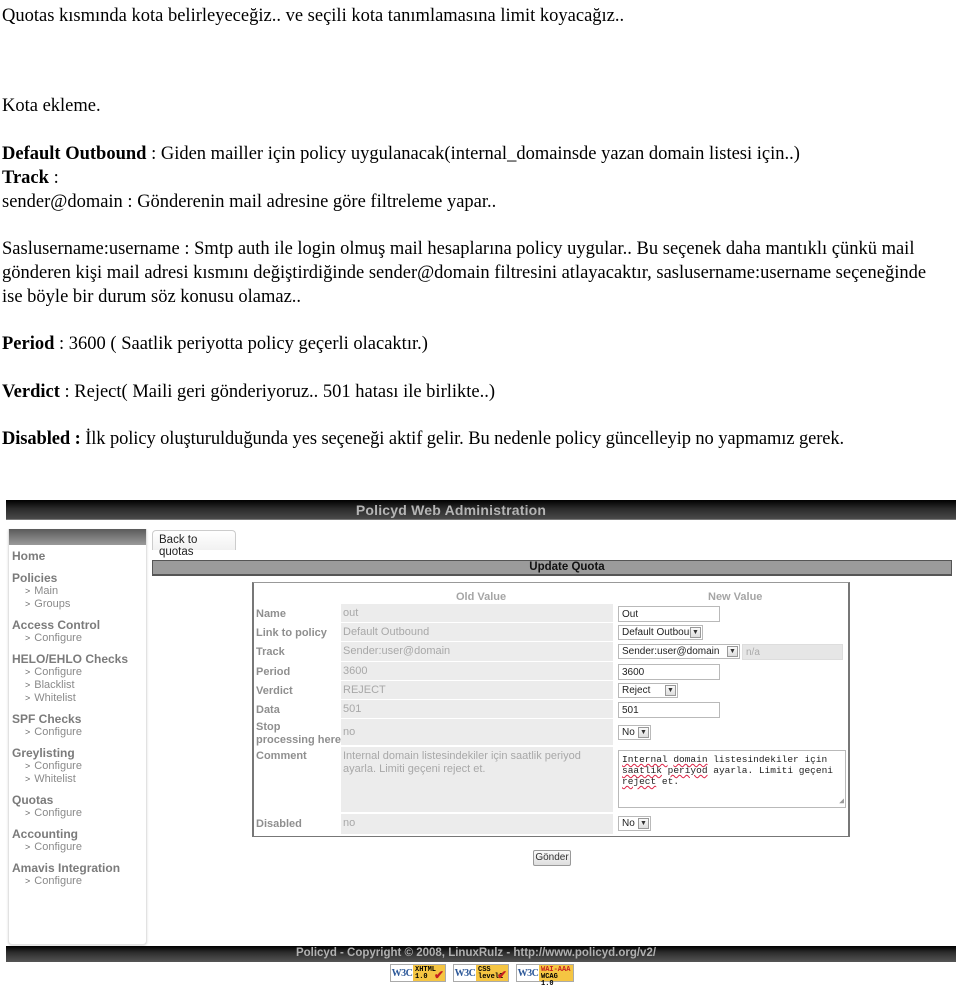 The width and height of the screenshot is (960, 990). Describe the element at coordinates (70, 659) in the screenshot. I see `sidebar-item-helo-ehlo-checks: HELO/EHLO Checks` at that location.